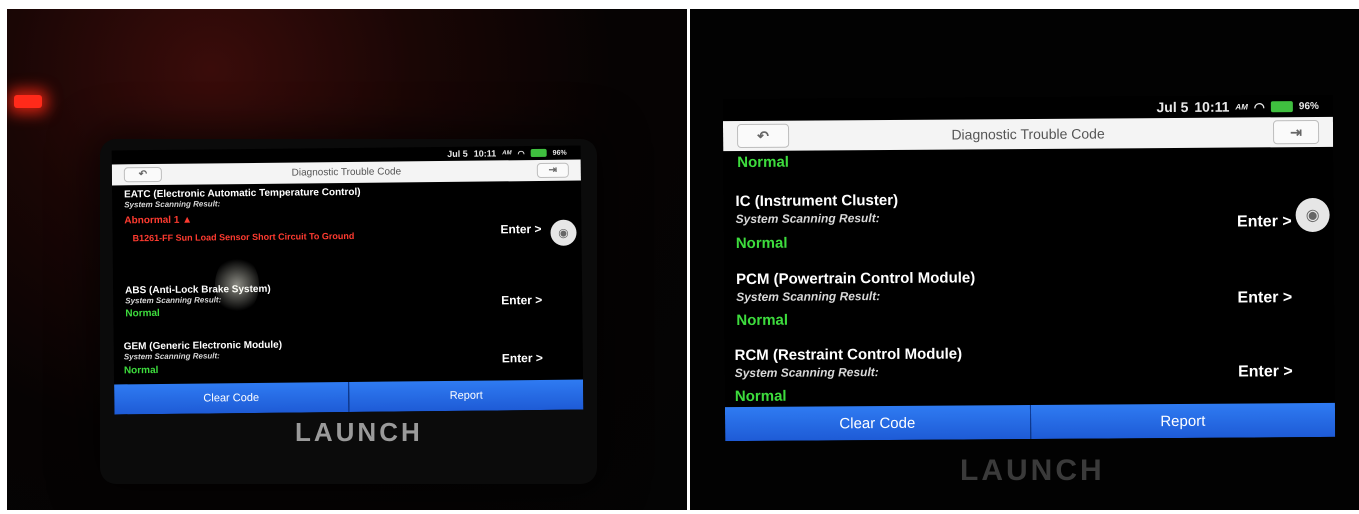 This screenshot has width=1359, height=514. What do you see at coordinates (1264, 298) in the screenshot?
I see `enter-button-pcm: Enter >` at bounding box center [1264, 298].